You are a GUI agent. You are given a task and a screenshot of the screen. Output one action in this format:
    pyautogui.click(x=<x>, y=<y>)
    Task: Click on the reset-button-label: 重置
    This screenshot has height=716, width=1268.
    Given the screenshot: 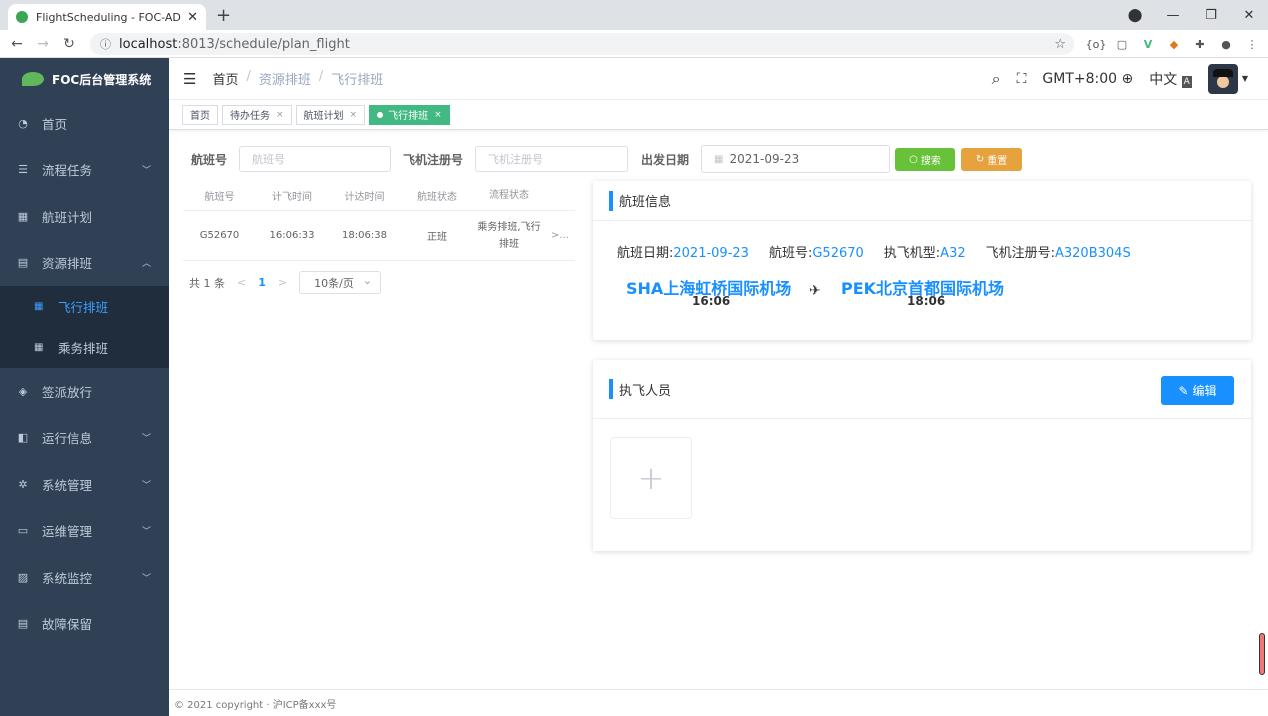 What is the action you would take?
    pyautogui.click(x=997, y=161)
    